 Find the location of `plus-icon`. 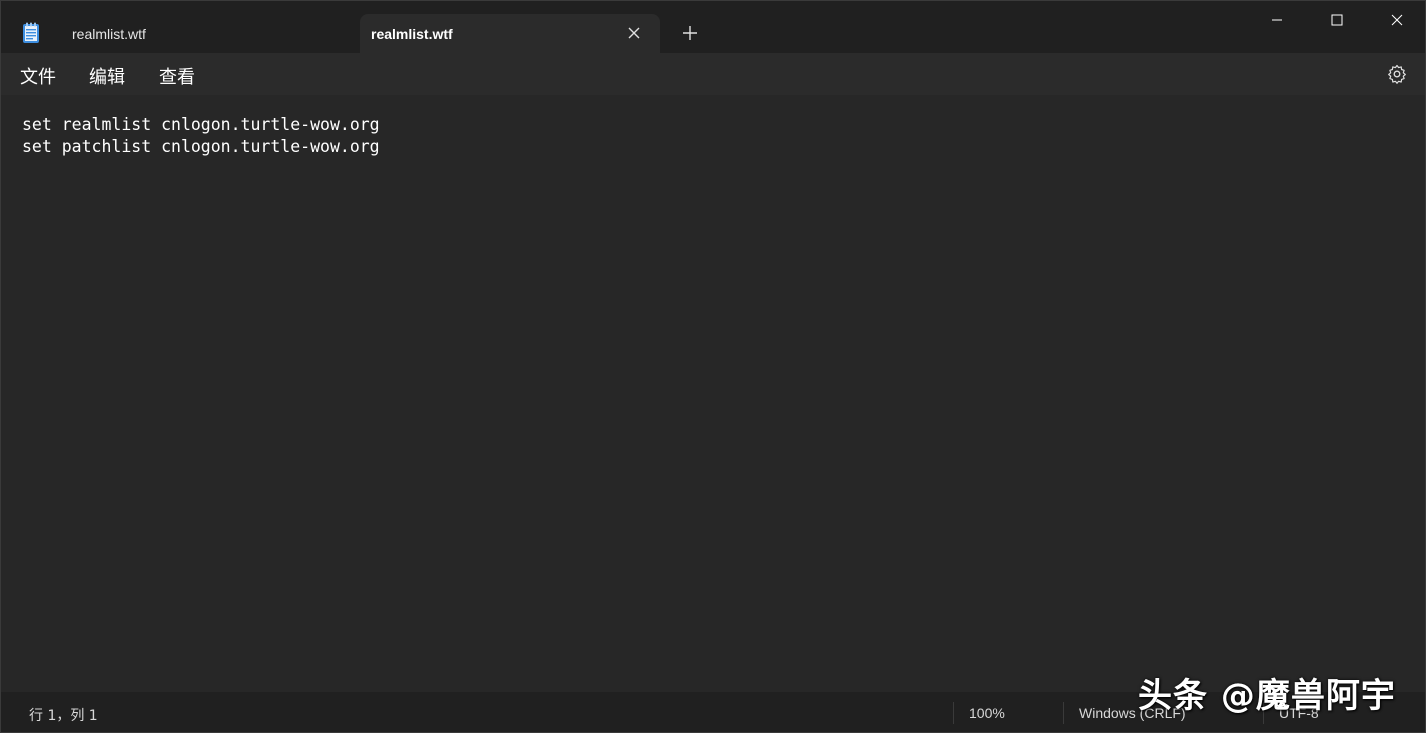

plus-icon is located at coordinates (690, 33).